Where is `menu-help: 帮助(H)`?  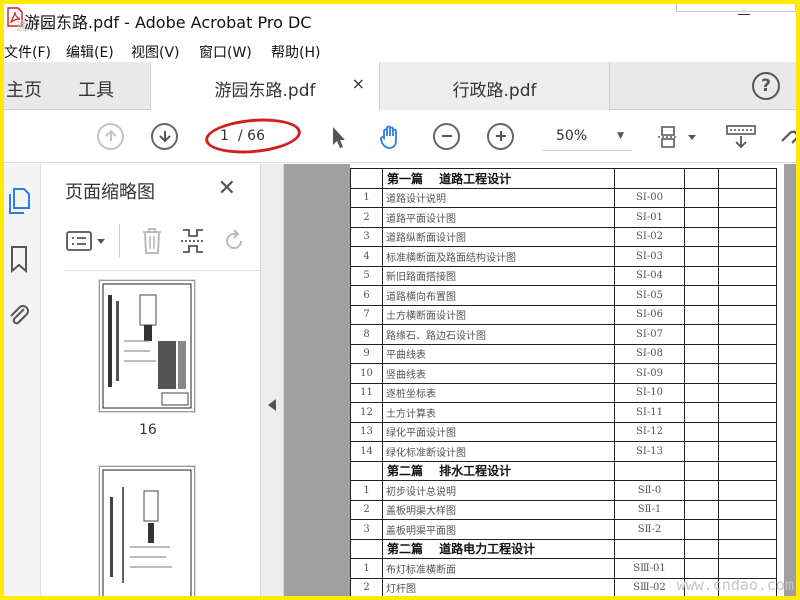
menu-help: 帮助(H) is located at coordinates (295, 52).